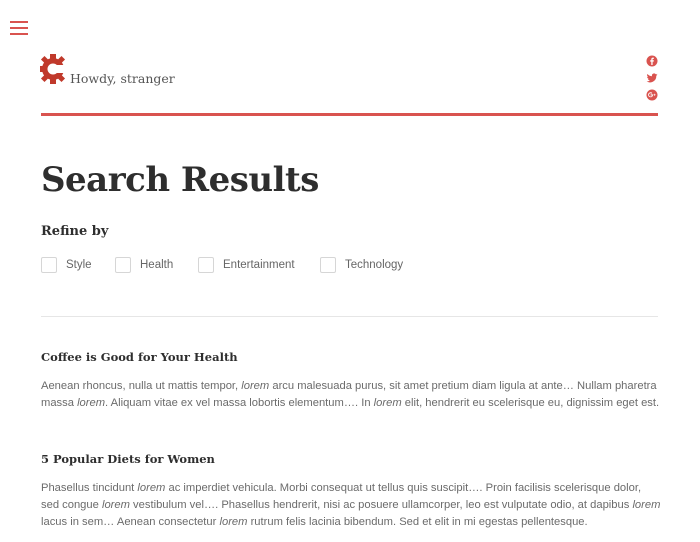 This screenshot has width=700, height=542. I want to click on refine-heading: Refine by, so click(75, 231).